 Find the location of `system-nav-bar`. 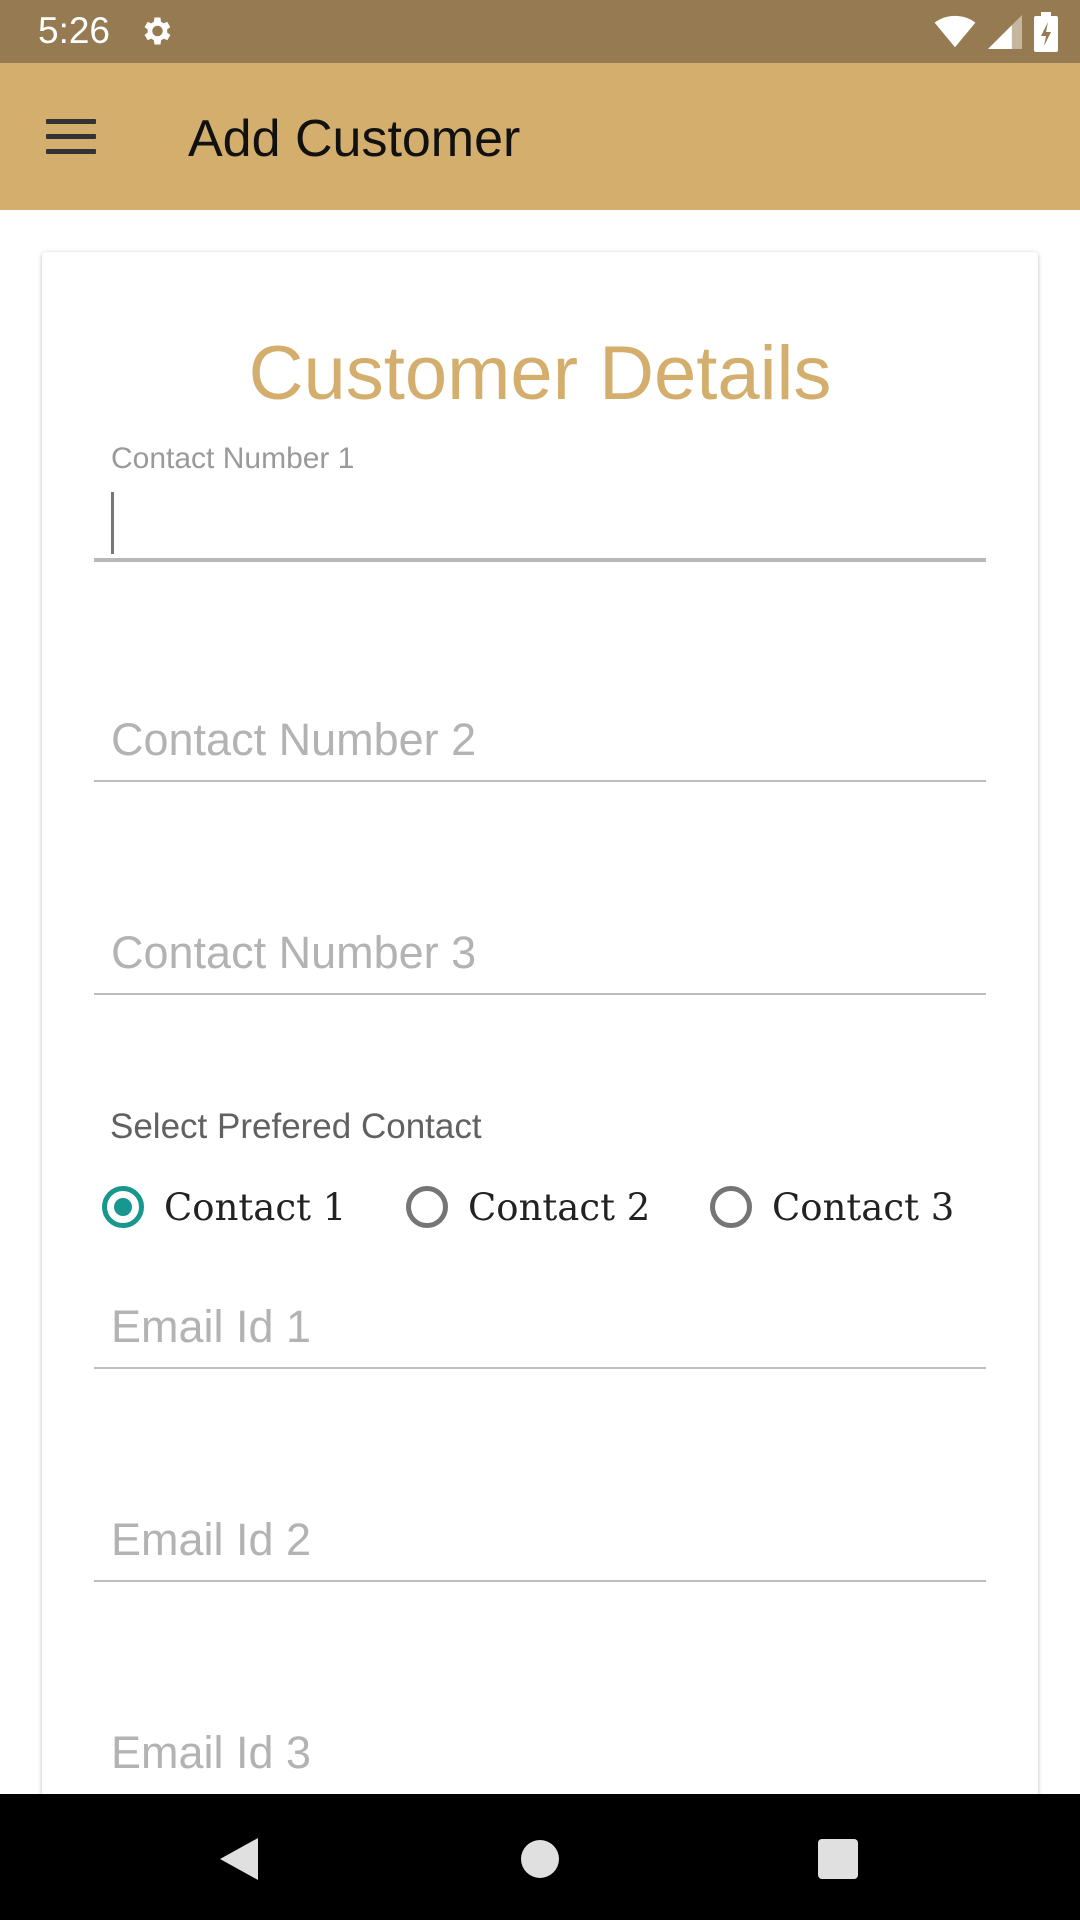

system-nav-bar is located at coordinates (540, 1857).